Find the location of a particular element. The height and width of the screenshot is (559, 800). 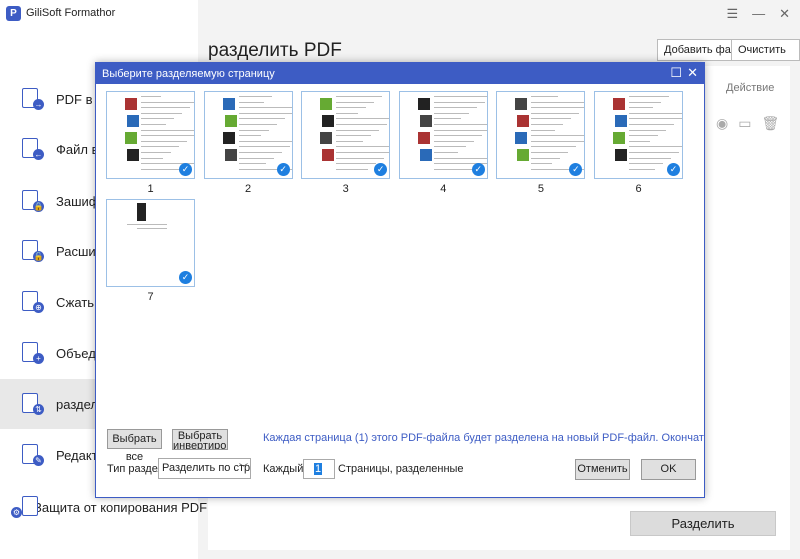

page-thumbnail: ✓ 5 is located at coordinates (541, 143).